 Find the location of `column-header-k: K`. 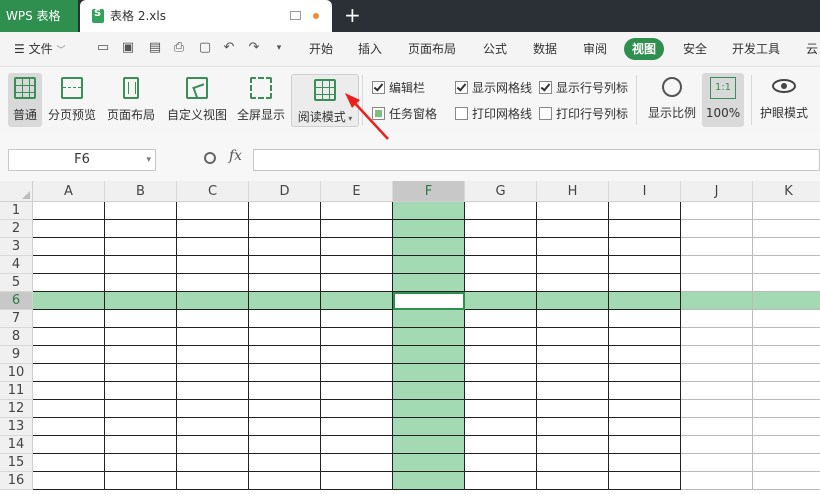

column-header-k: K is located at coordinates (786, 191).